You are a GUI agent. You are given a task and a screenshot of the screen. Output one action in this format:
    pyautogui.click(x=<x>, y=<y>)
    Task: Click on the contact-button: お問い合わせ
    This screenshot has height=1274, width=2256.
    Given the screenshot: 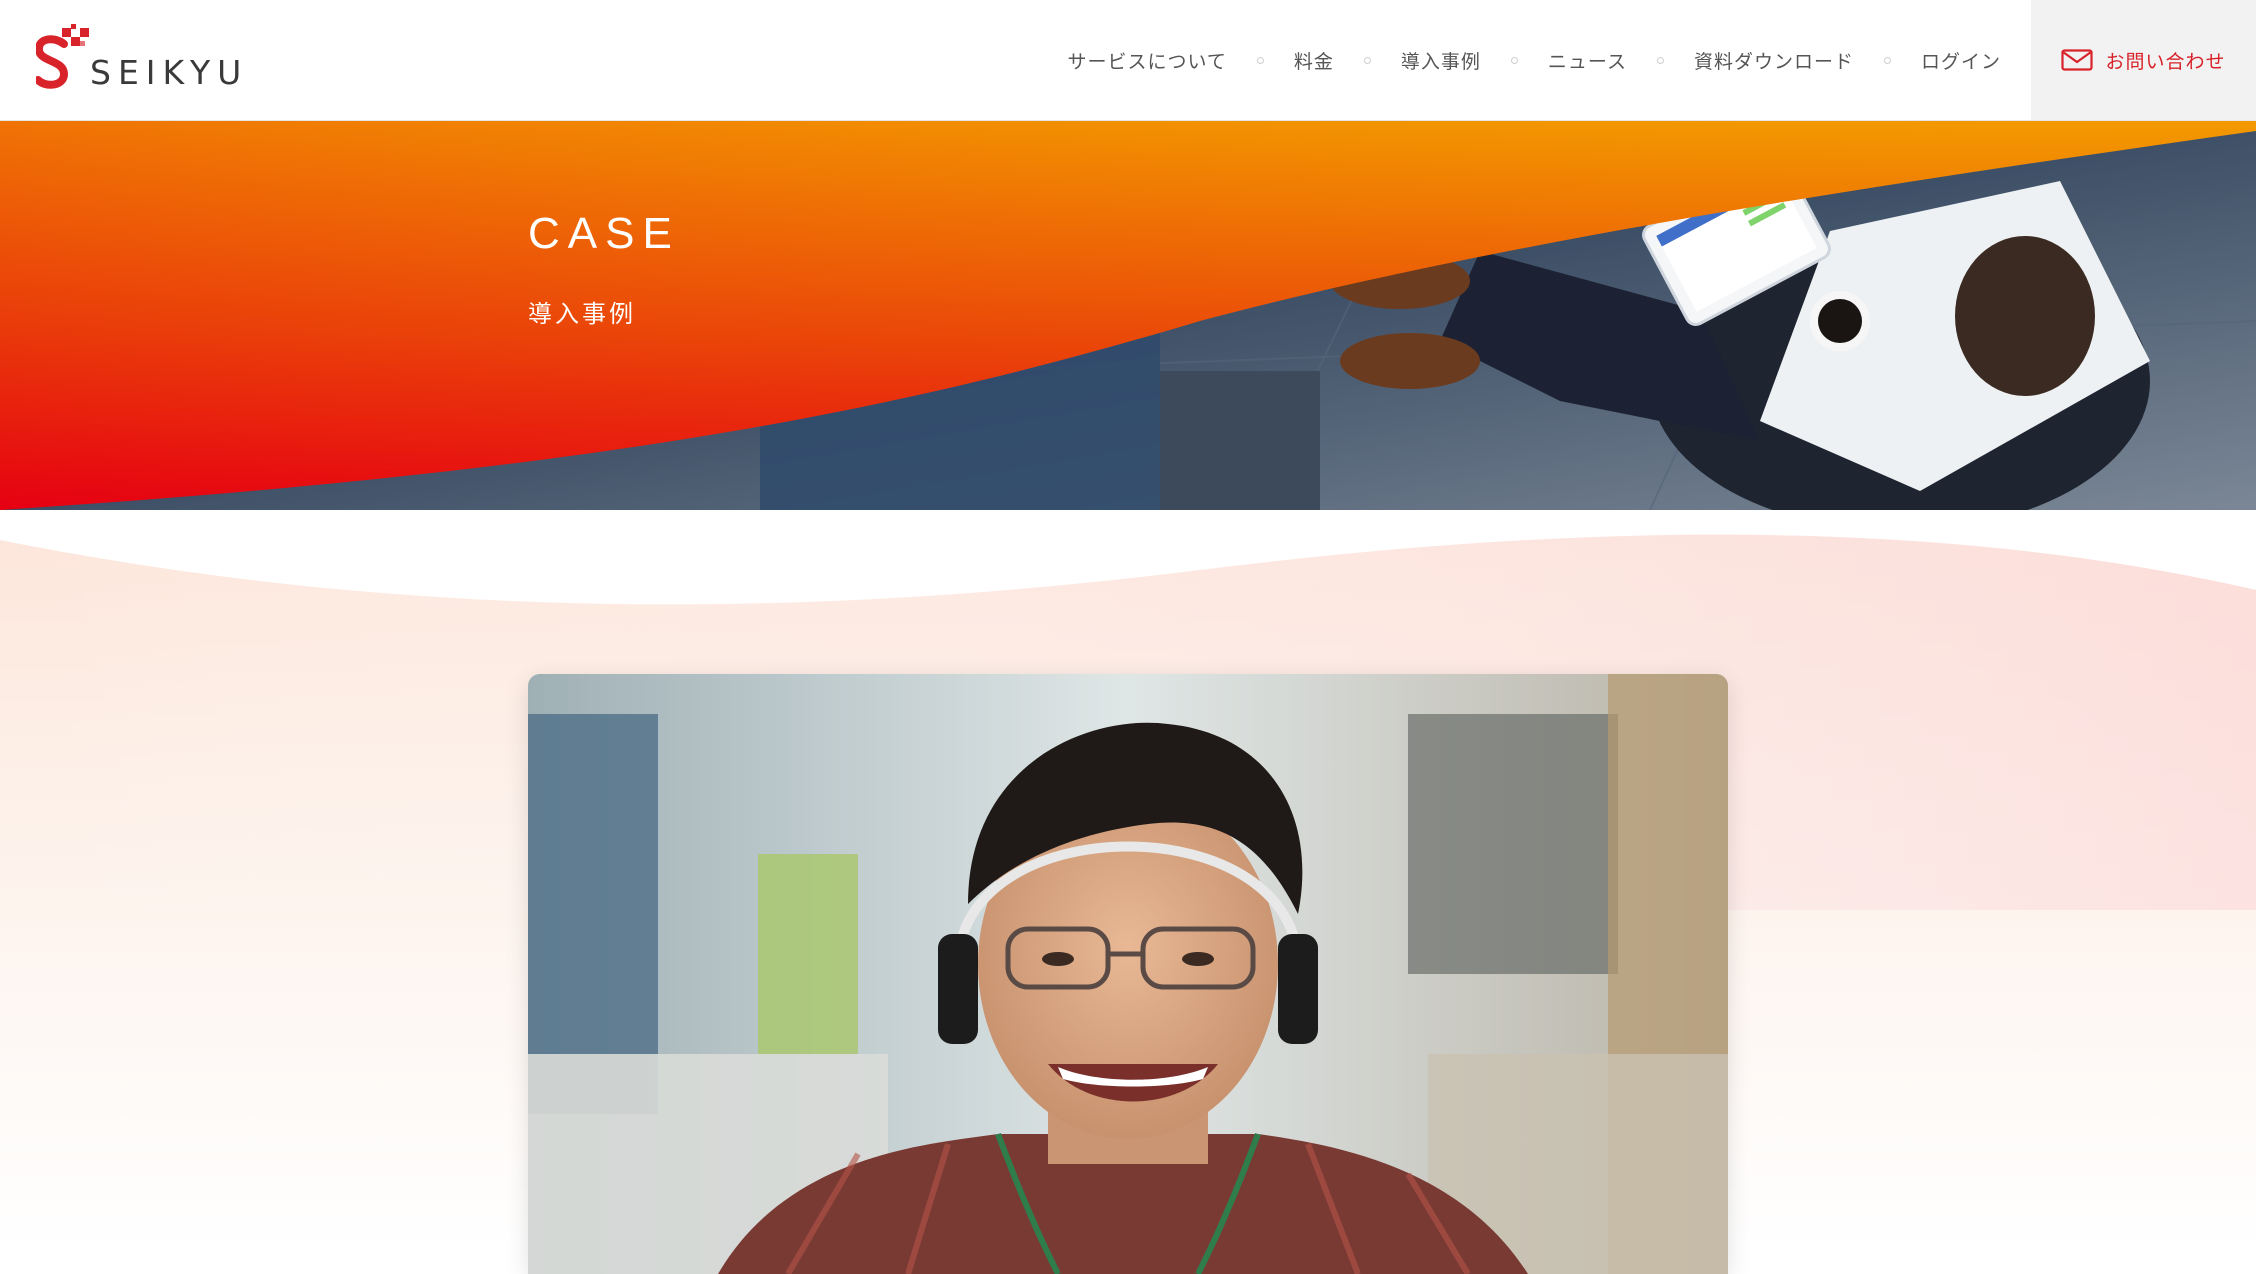 What is the action you would take?
    pyautogui.click(x=2143, y=60)
    